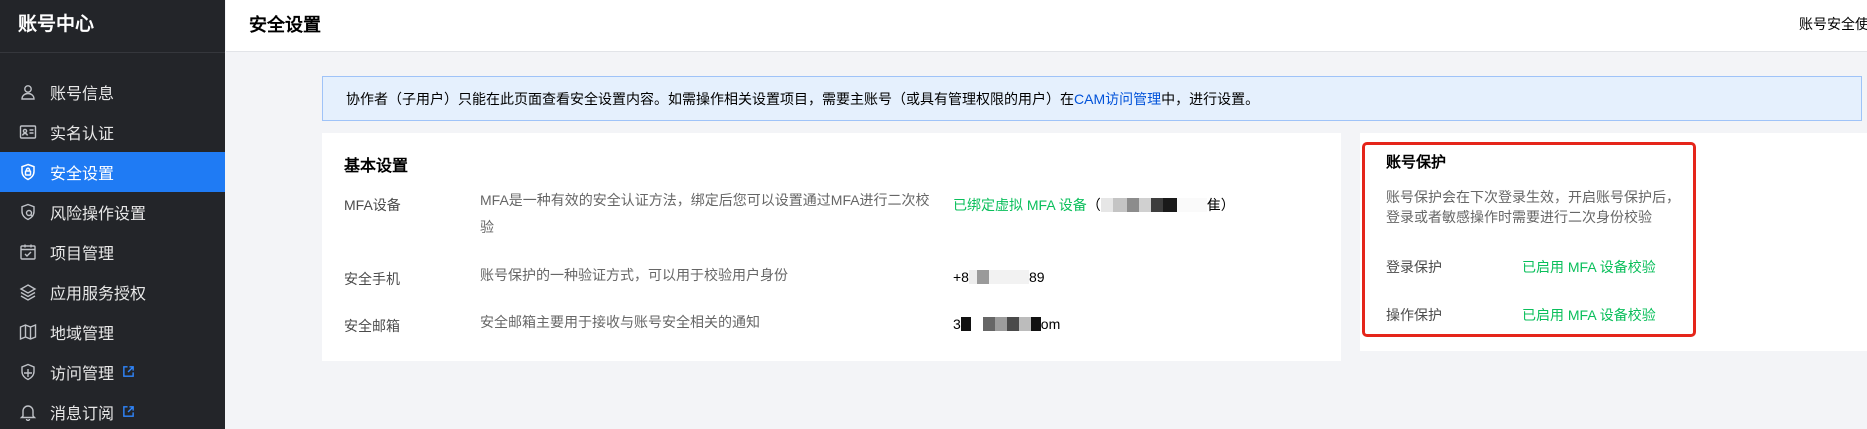  What do you see at coordinates (28, 92) in the screenshot?
I see `user-icon` at bounding box center [28, 92].